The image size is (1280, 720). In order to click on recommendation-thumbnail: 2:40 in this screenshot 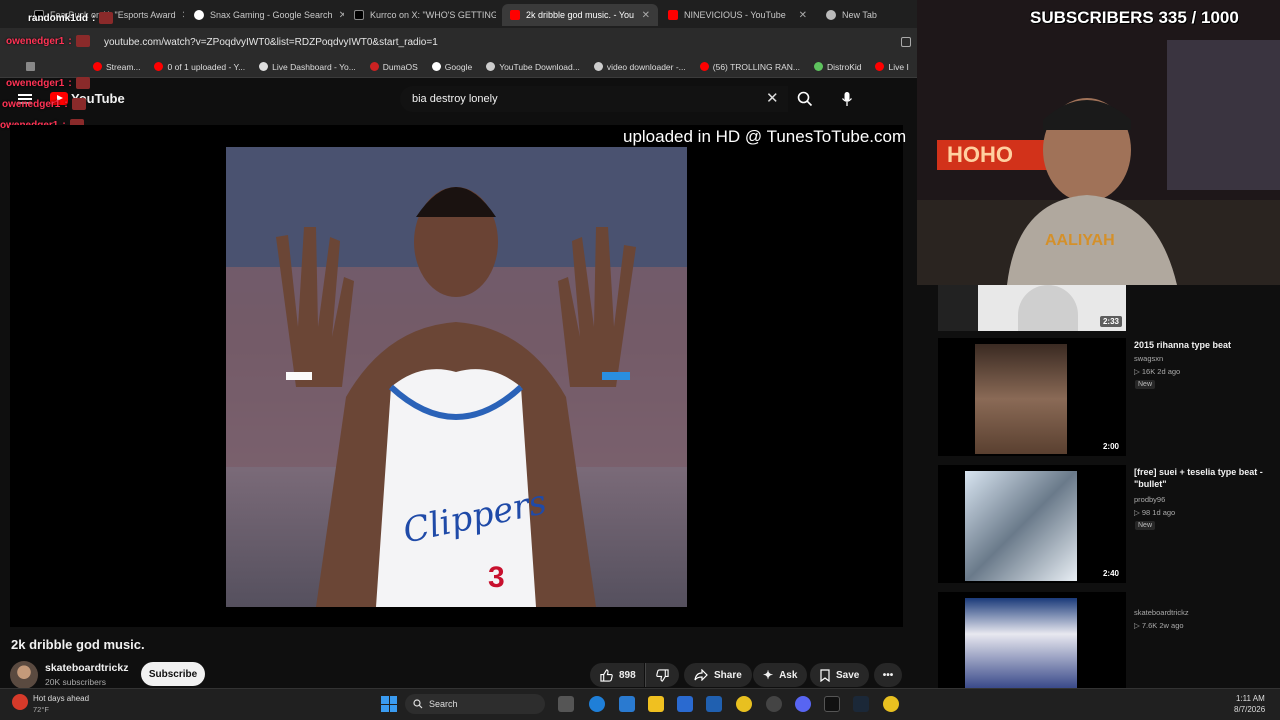, I will do `click(1032, 524)`.